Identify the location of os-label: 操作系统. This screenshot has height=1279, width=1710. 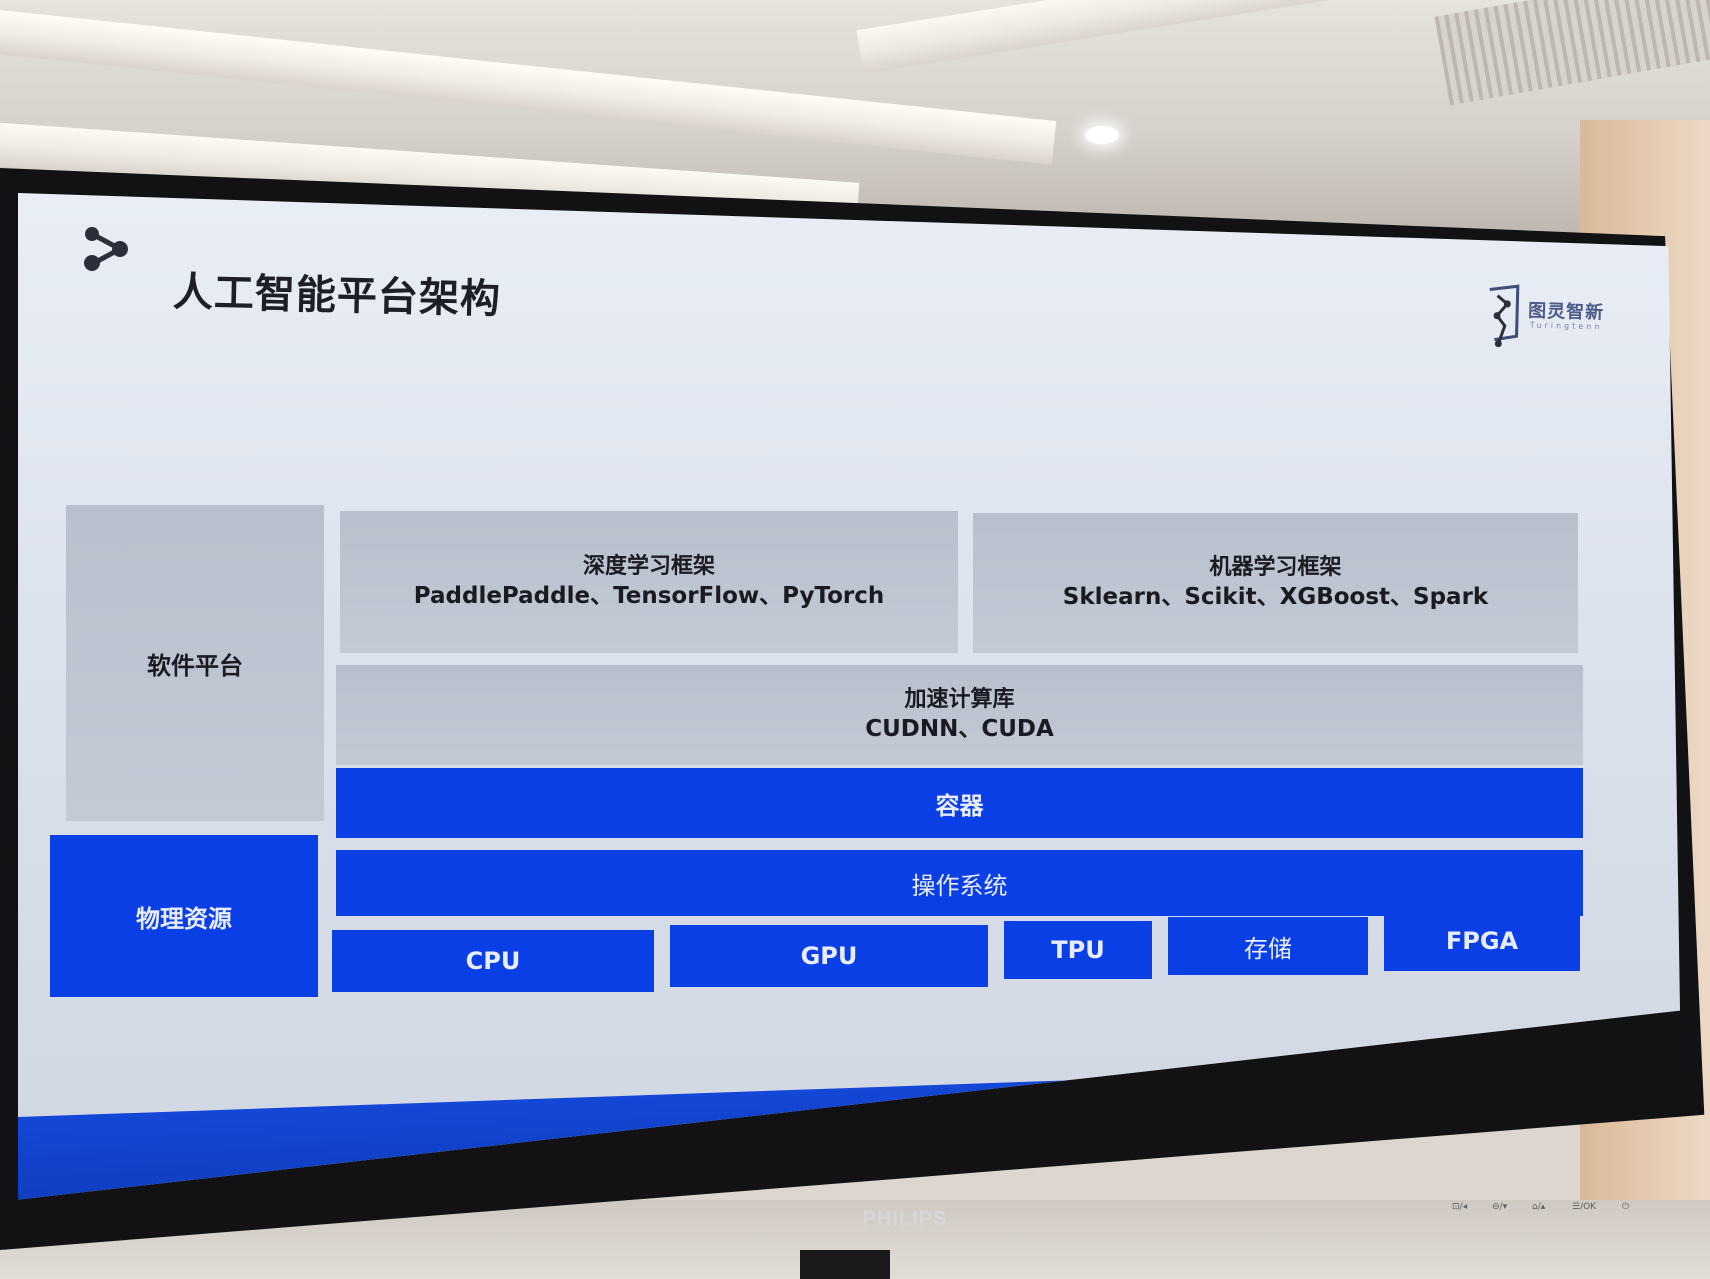
(959, 885).